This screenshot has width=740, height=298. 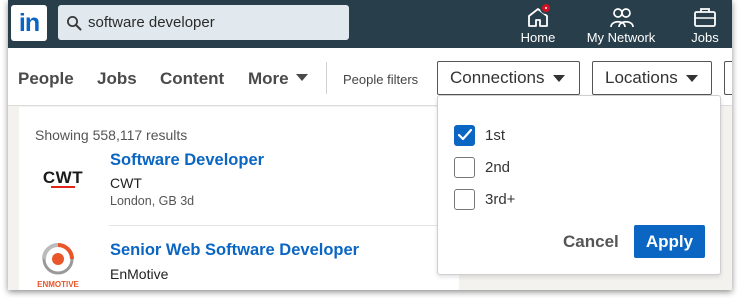 What do you see at coordinates (728, 78) in the screenshot?
I see `next-filter-button` at bounding box center [728, 78].